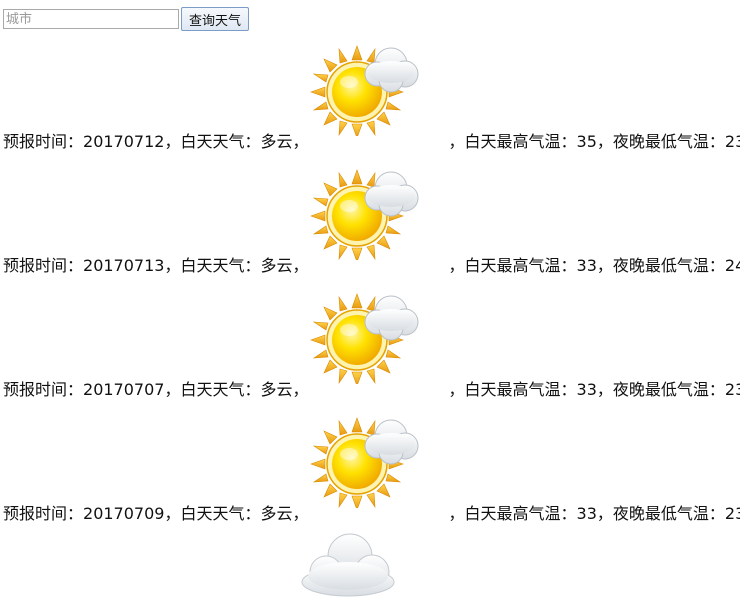 The image size is (740, 609). Describe the element at coordinates (124, 389) in the screenshot. I see `forecast-date: 20170707` at that location.